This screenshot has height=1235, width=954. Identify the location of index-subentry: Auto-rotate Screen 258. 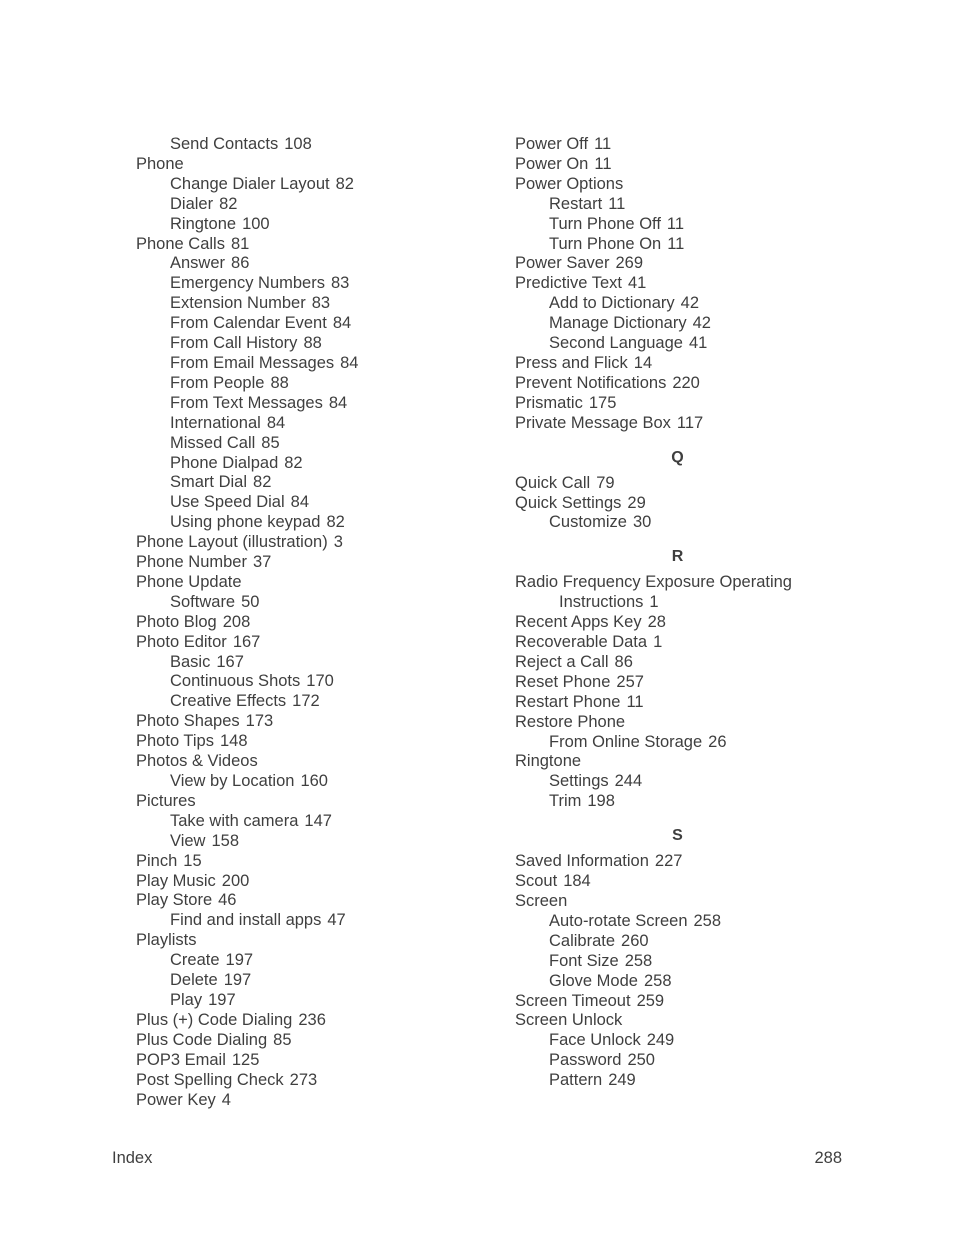
(695, 922).